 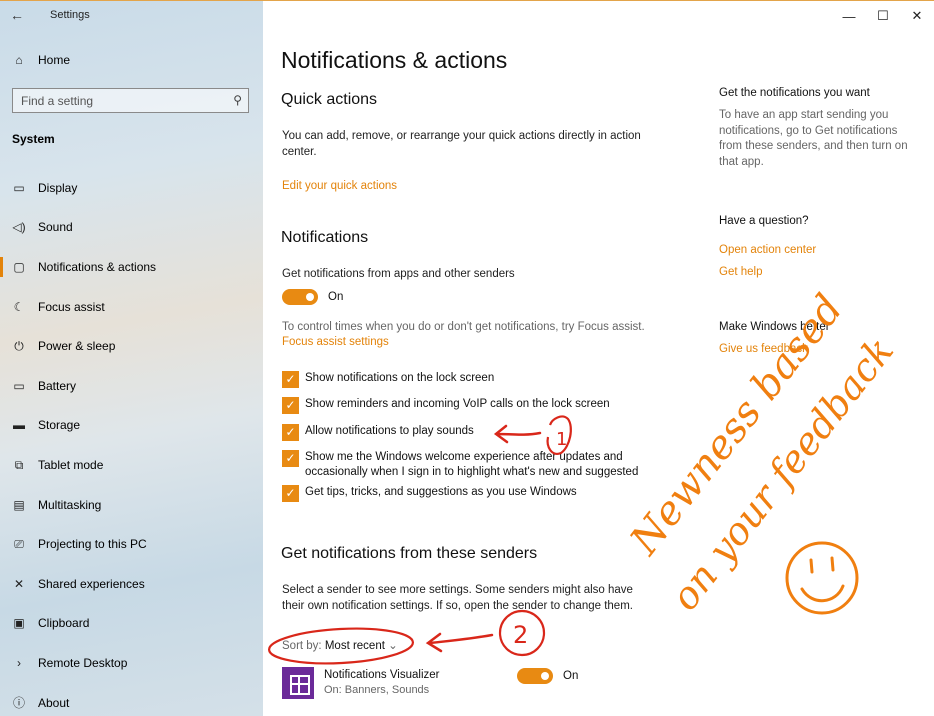 I want to click on smiley-face-icon, so click(x=822, y=578).